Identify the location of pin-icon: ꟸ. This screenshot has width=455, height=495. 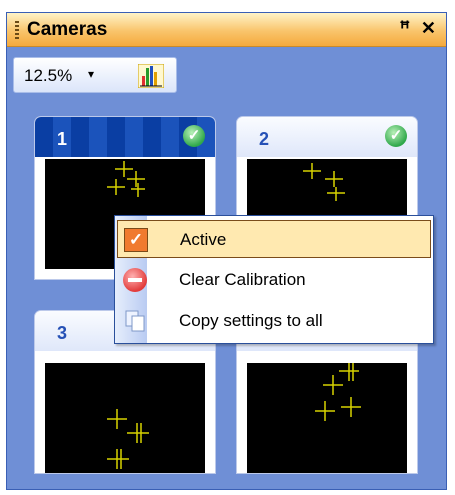
(405, 28).